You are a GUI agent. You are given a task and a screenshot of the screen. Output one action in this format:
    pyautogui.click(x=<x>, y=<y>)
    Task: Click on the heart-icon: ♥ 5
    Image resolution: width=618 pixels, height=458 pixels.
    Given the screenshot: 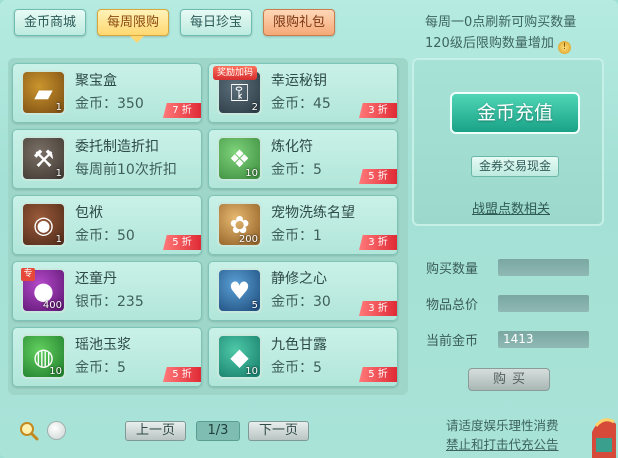 What is the action you would take?
    pyautogui.click(x=239, y=290)
    